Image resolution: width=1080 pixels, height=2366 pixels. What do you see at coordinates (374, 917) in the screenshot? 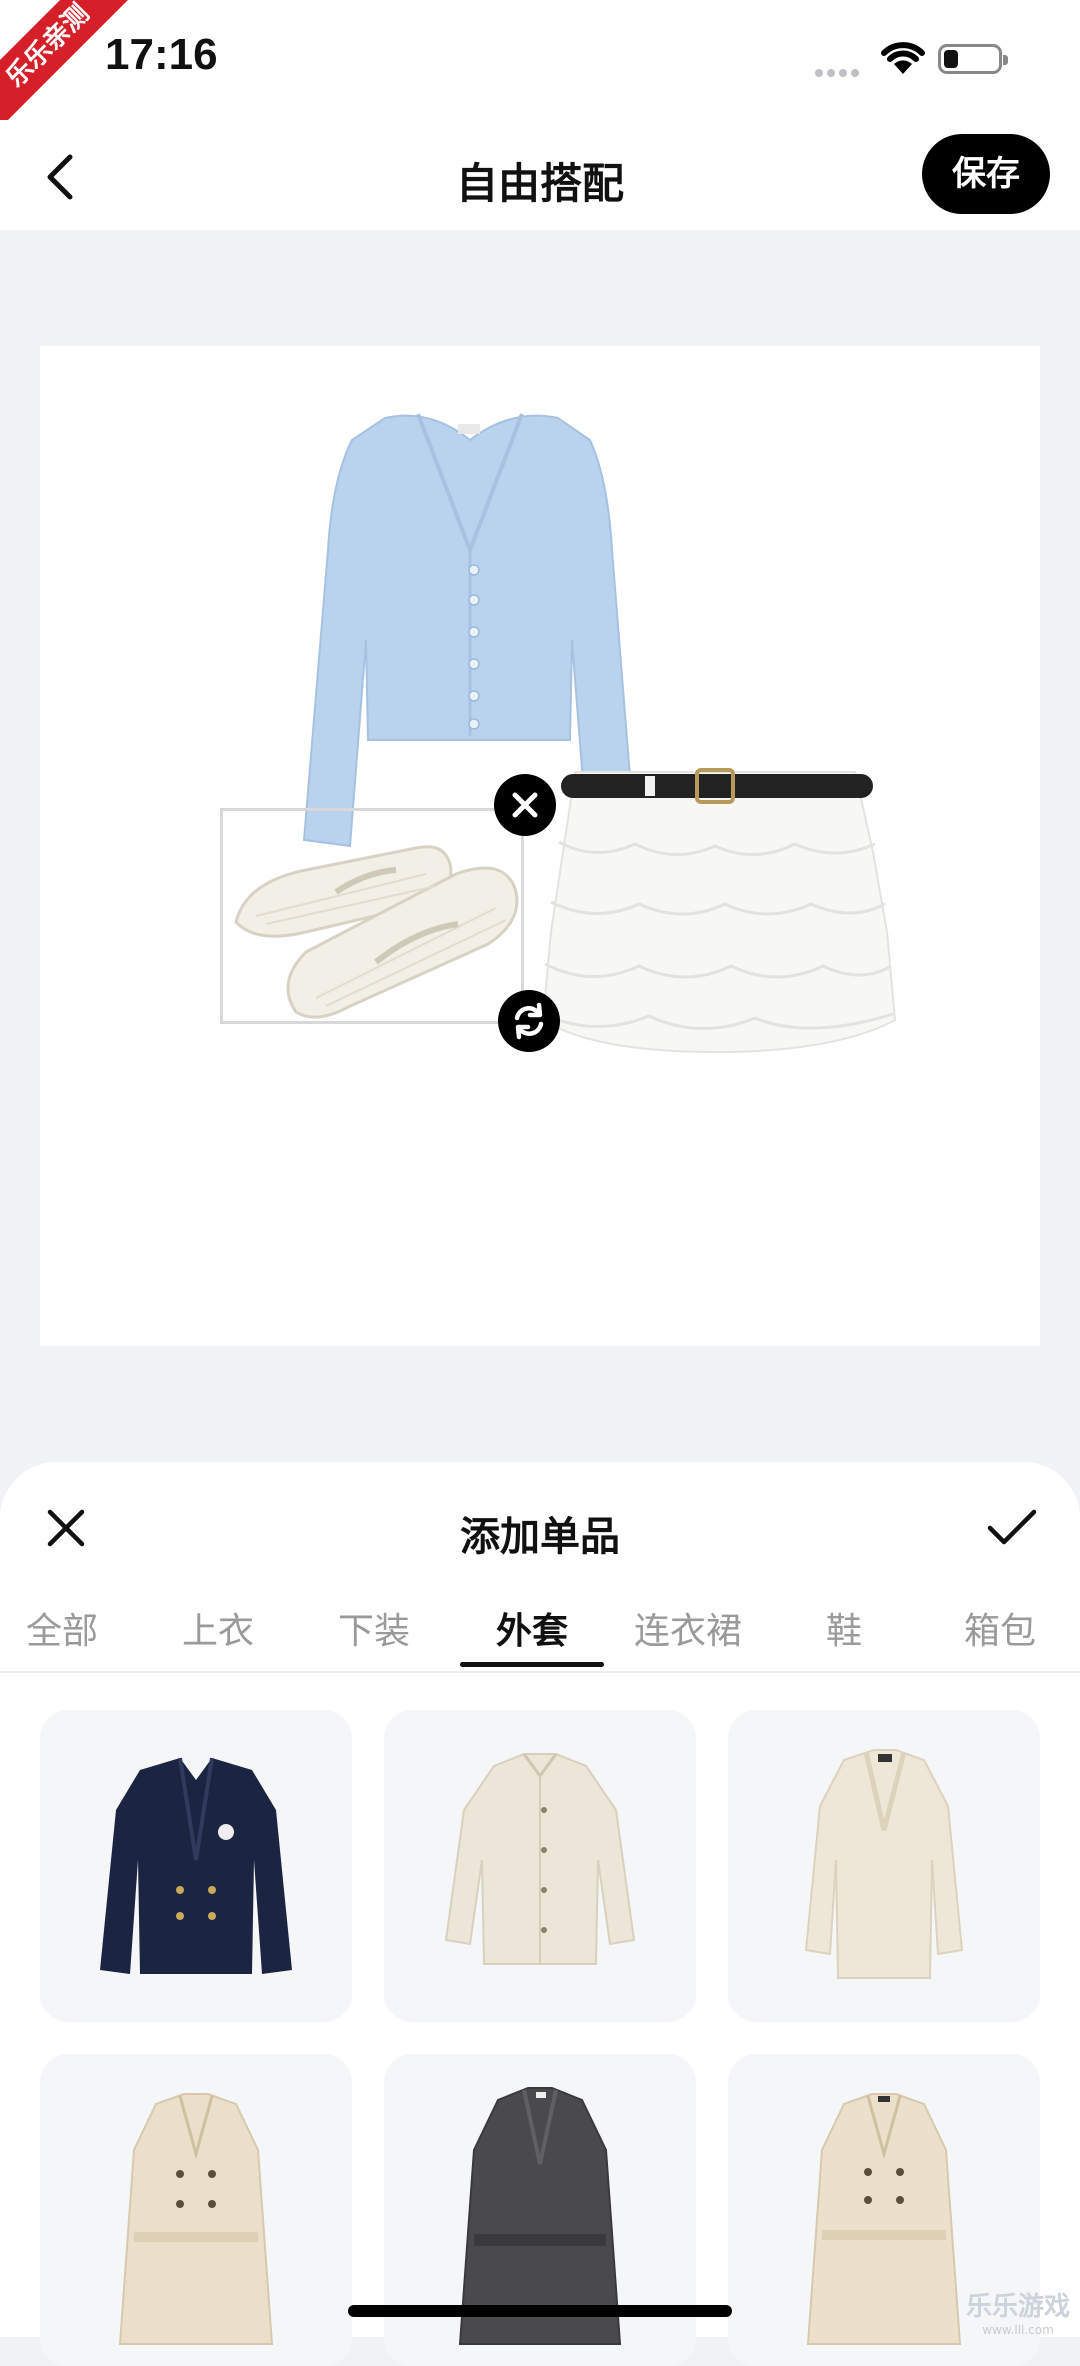
I see `canvas-item-shoes` at bounding box center [374, 917].